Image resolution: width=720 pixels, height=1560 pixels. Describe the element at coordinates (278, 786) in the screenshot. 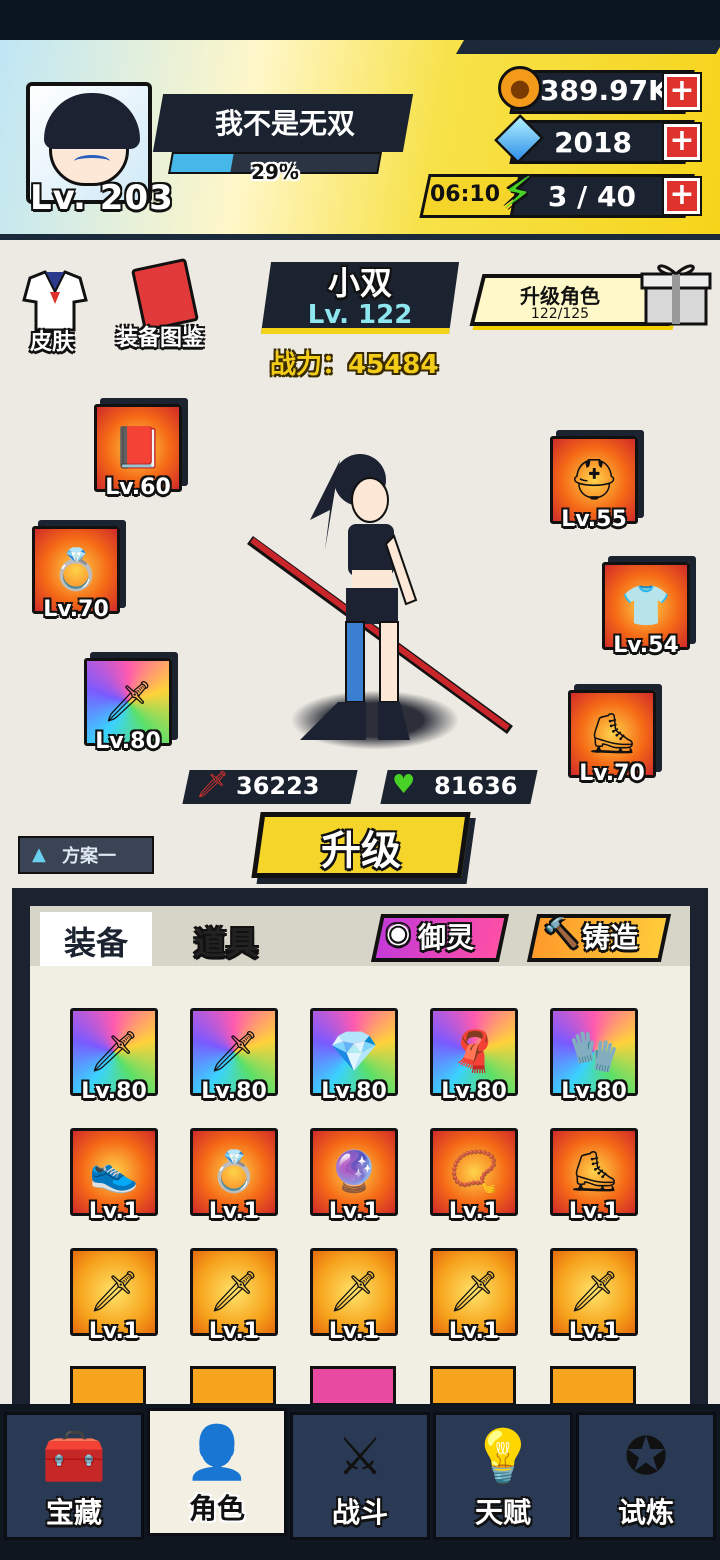

I see `attack-value: 36223` at that location.